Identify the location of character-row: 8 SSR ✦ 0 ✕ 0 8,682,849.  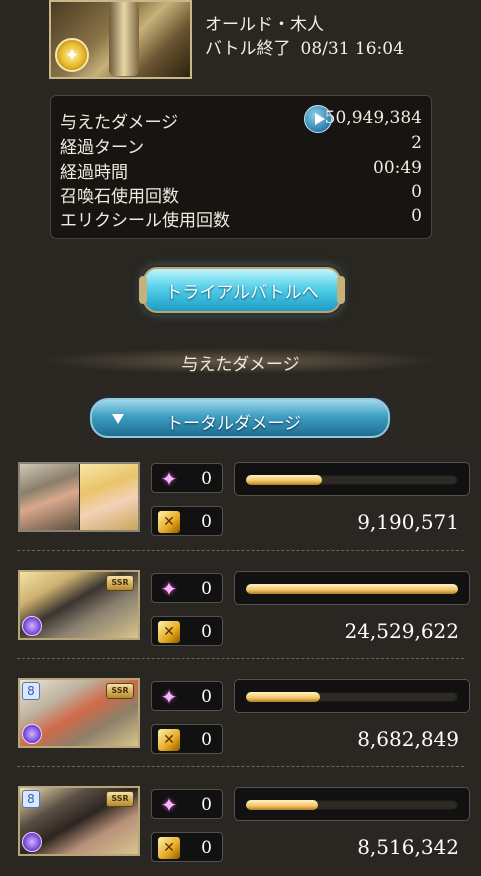
(240, 712).